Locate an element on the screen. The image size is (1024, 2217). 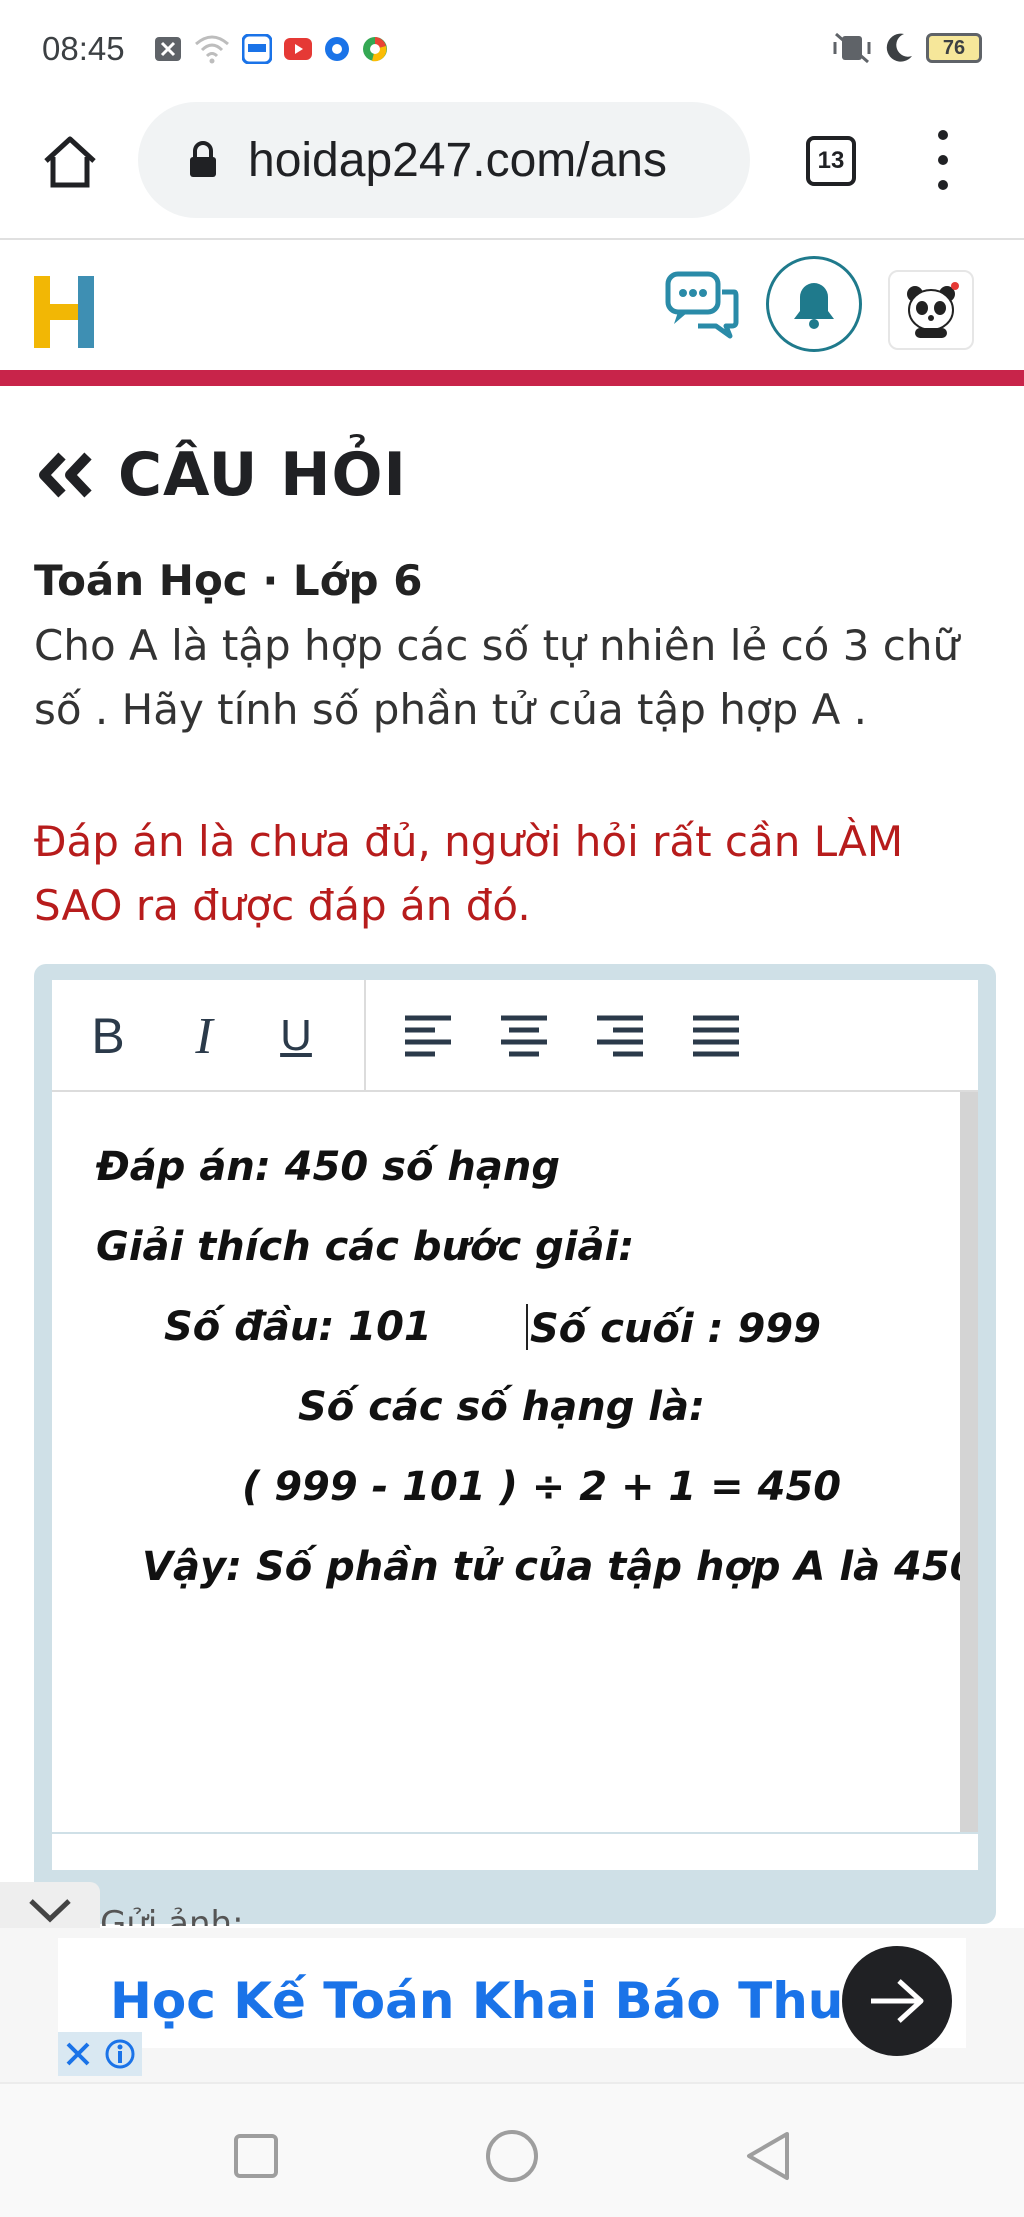
notification-button is located at coordinates (814, 304).